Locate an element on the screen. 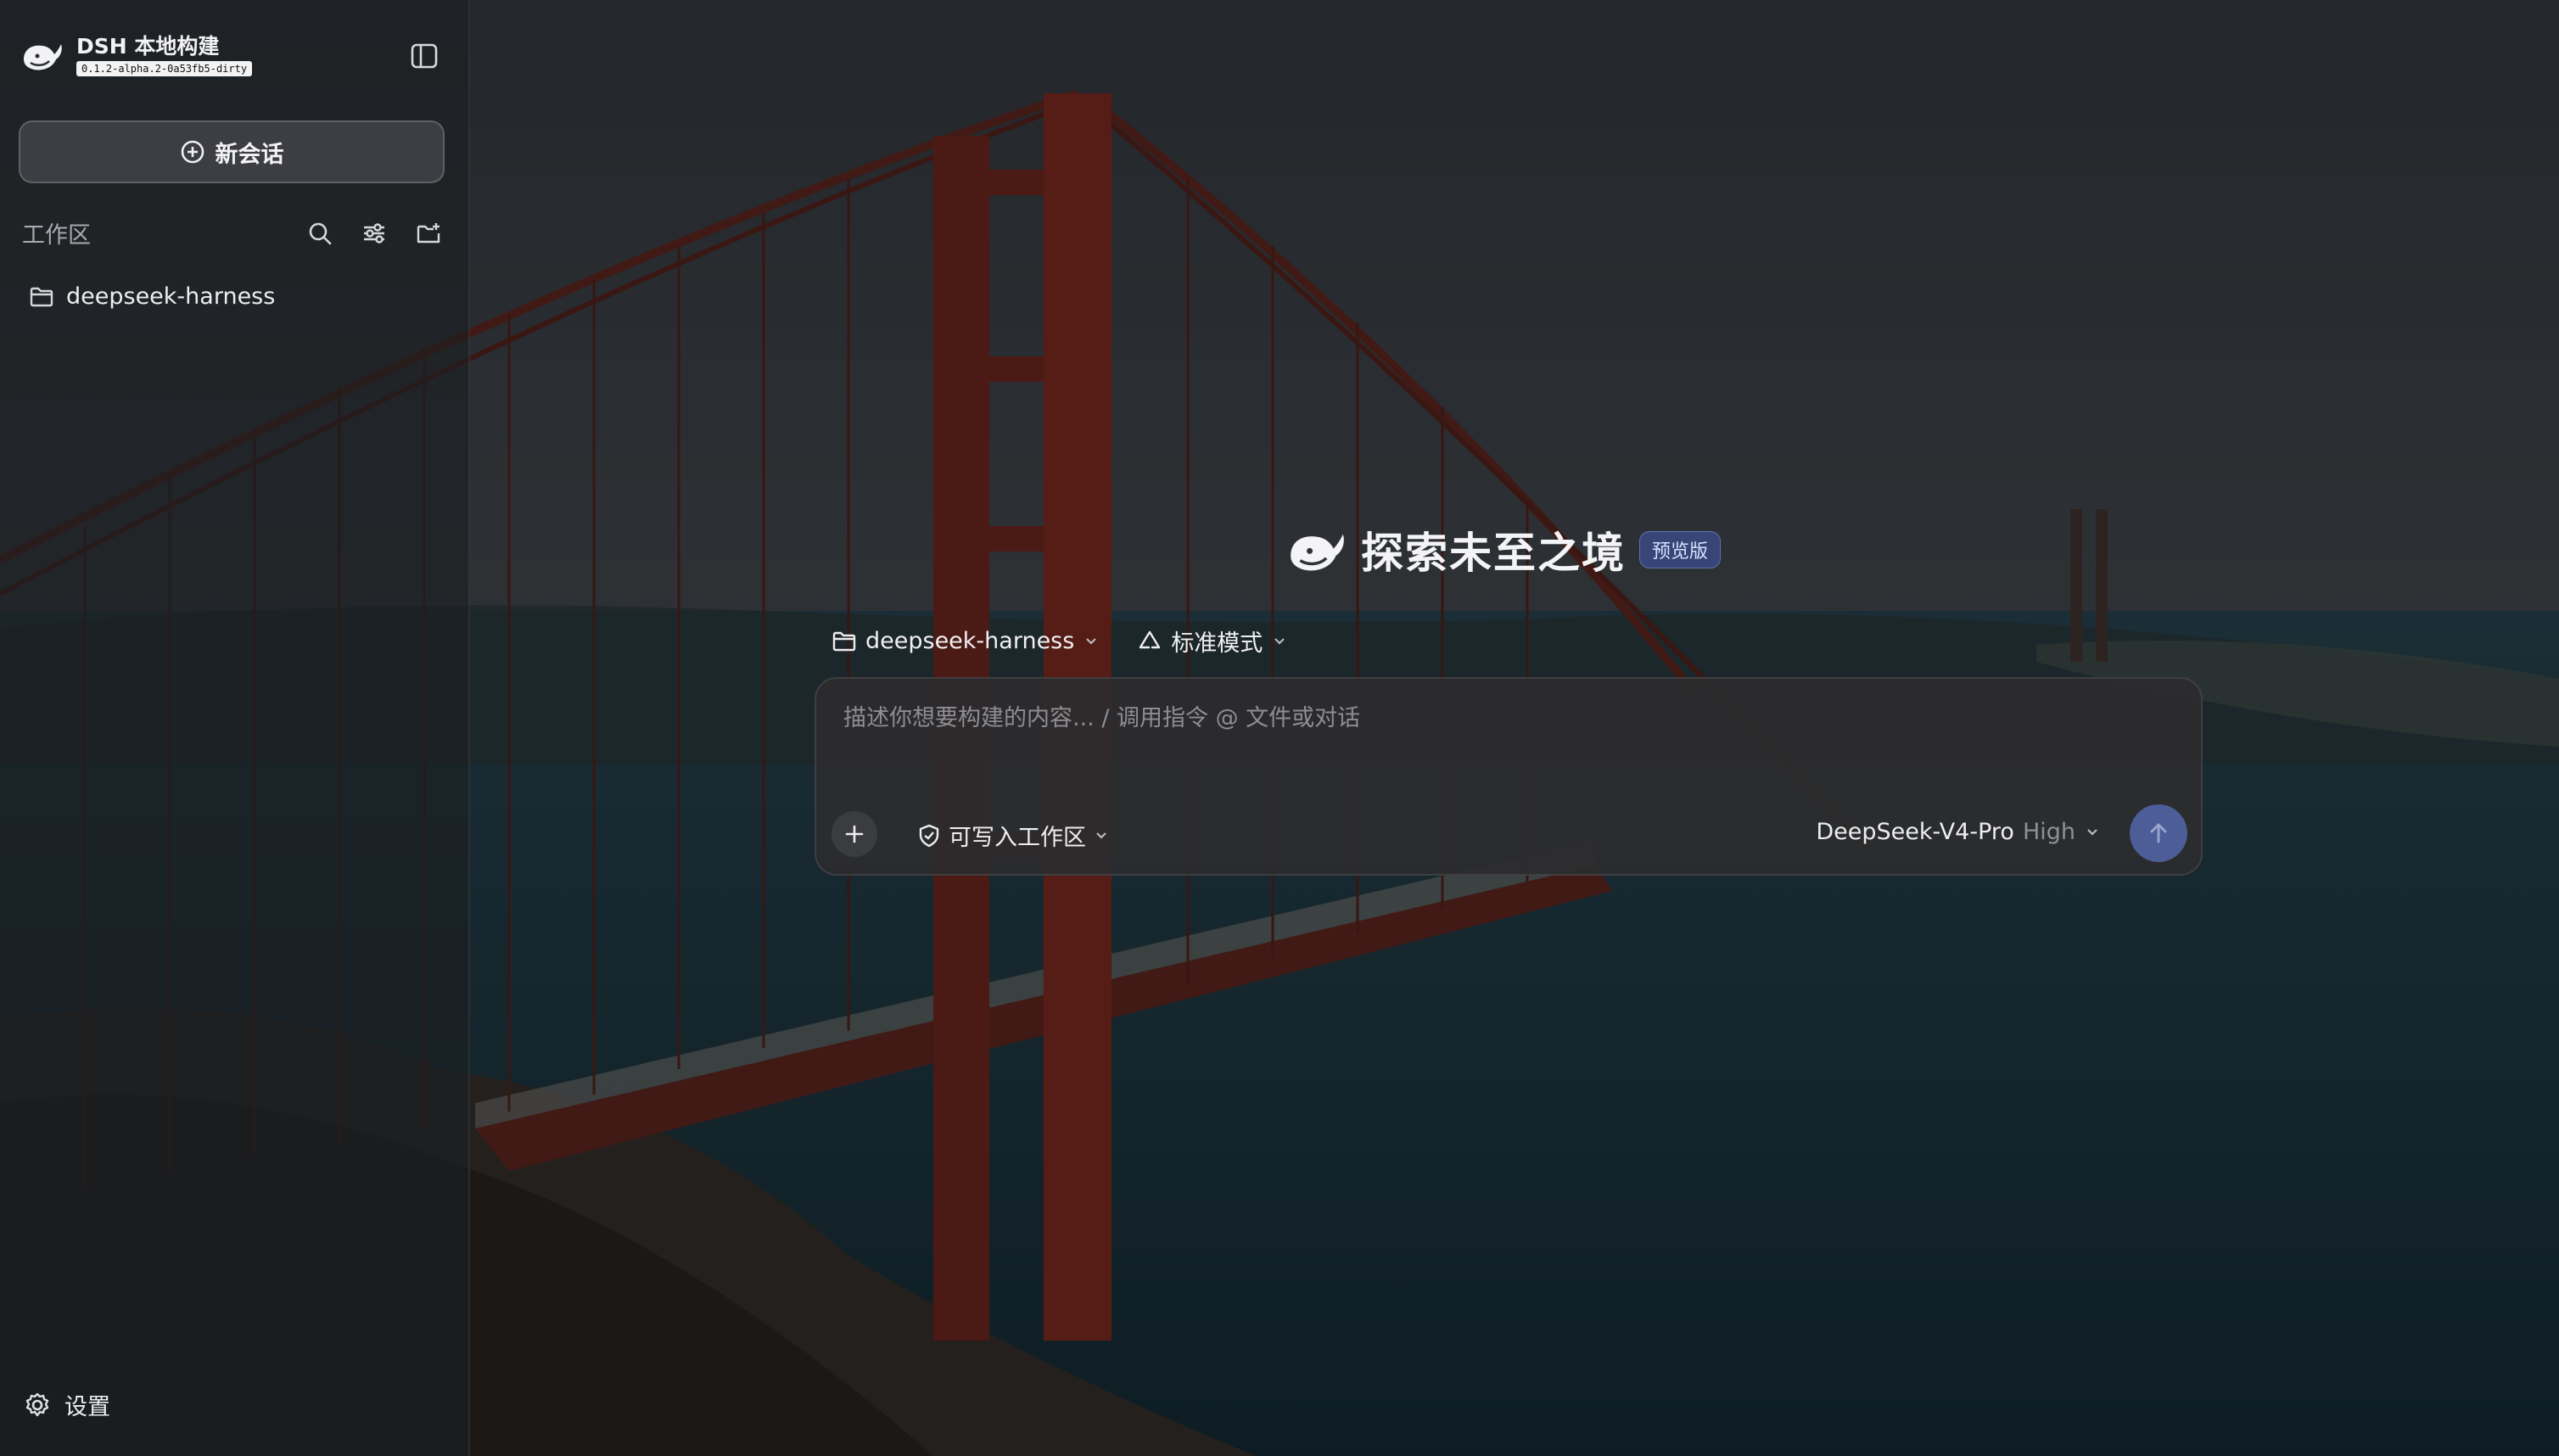 The width and height of the screenshot is (2559, 1456). recycle-icon is located at coordinates (1150, 639).